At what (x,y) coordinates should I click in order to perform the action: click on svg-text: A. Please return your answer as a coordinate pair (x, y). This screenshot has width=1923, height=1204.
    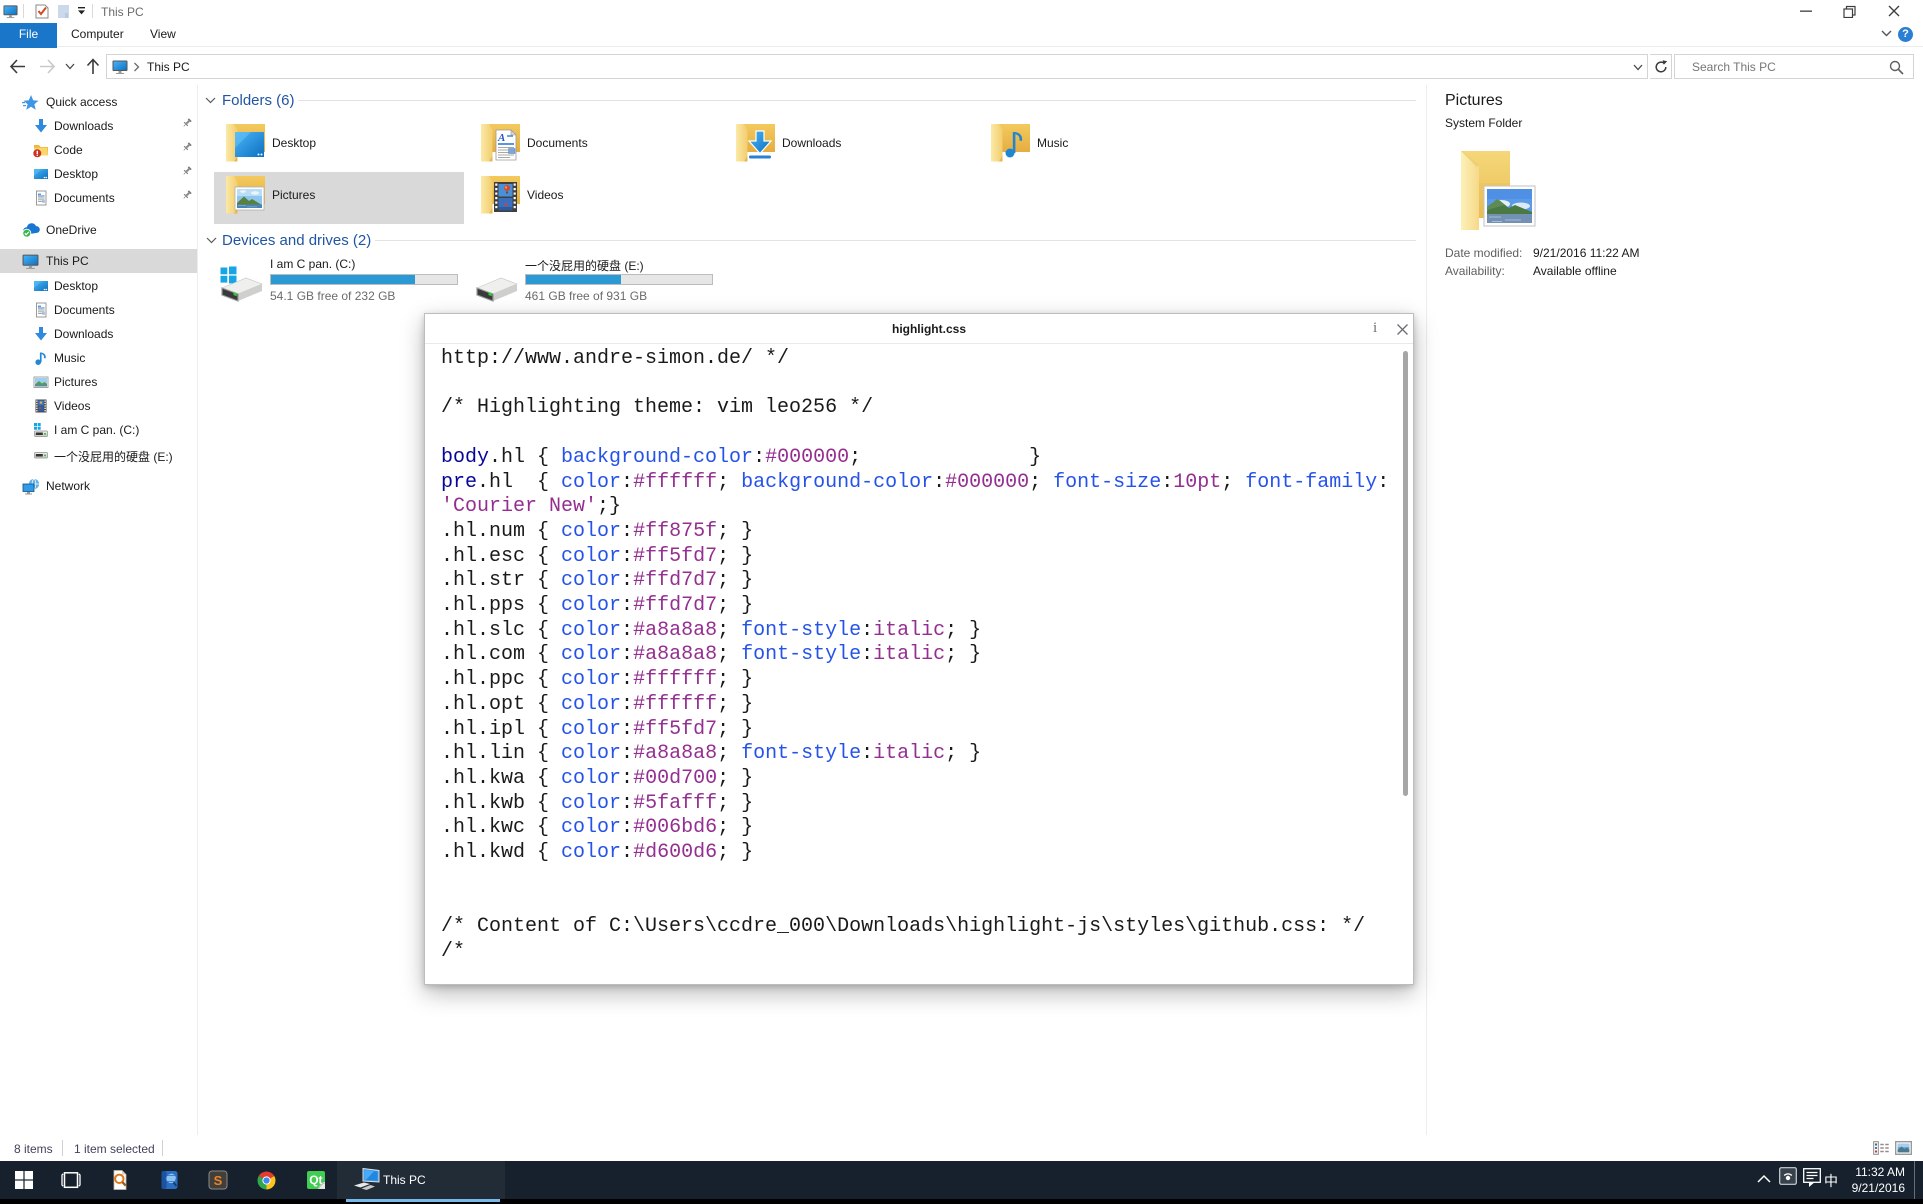
    Looking at the image, I should click on (501, 138).